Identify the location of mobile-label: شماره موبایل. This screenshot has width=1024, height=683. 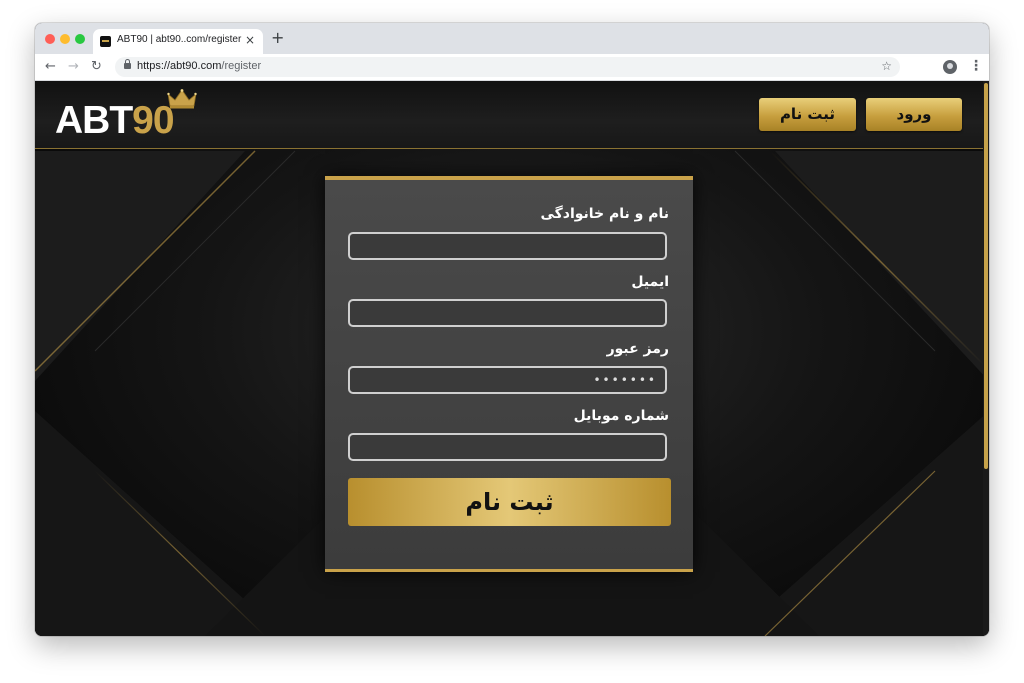
(621, 416).